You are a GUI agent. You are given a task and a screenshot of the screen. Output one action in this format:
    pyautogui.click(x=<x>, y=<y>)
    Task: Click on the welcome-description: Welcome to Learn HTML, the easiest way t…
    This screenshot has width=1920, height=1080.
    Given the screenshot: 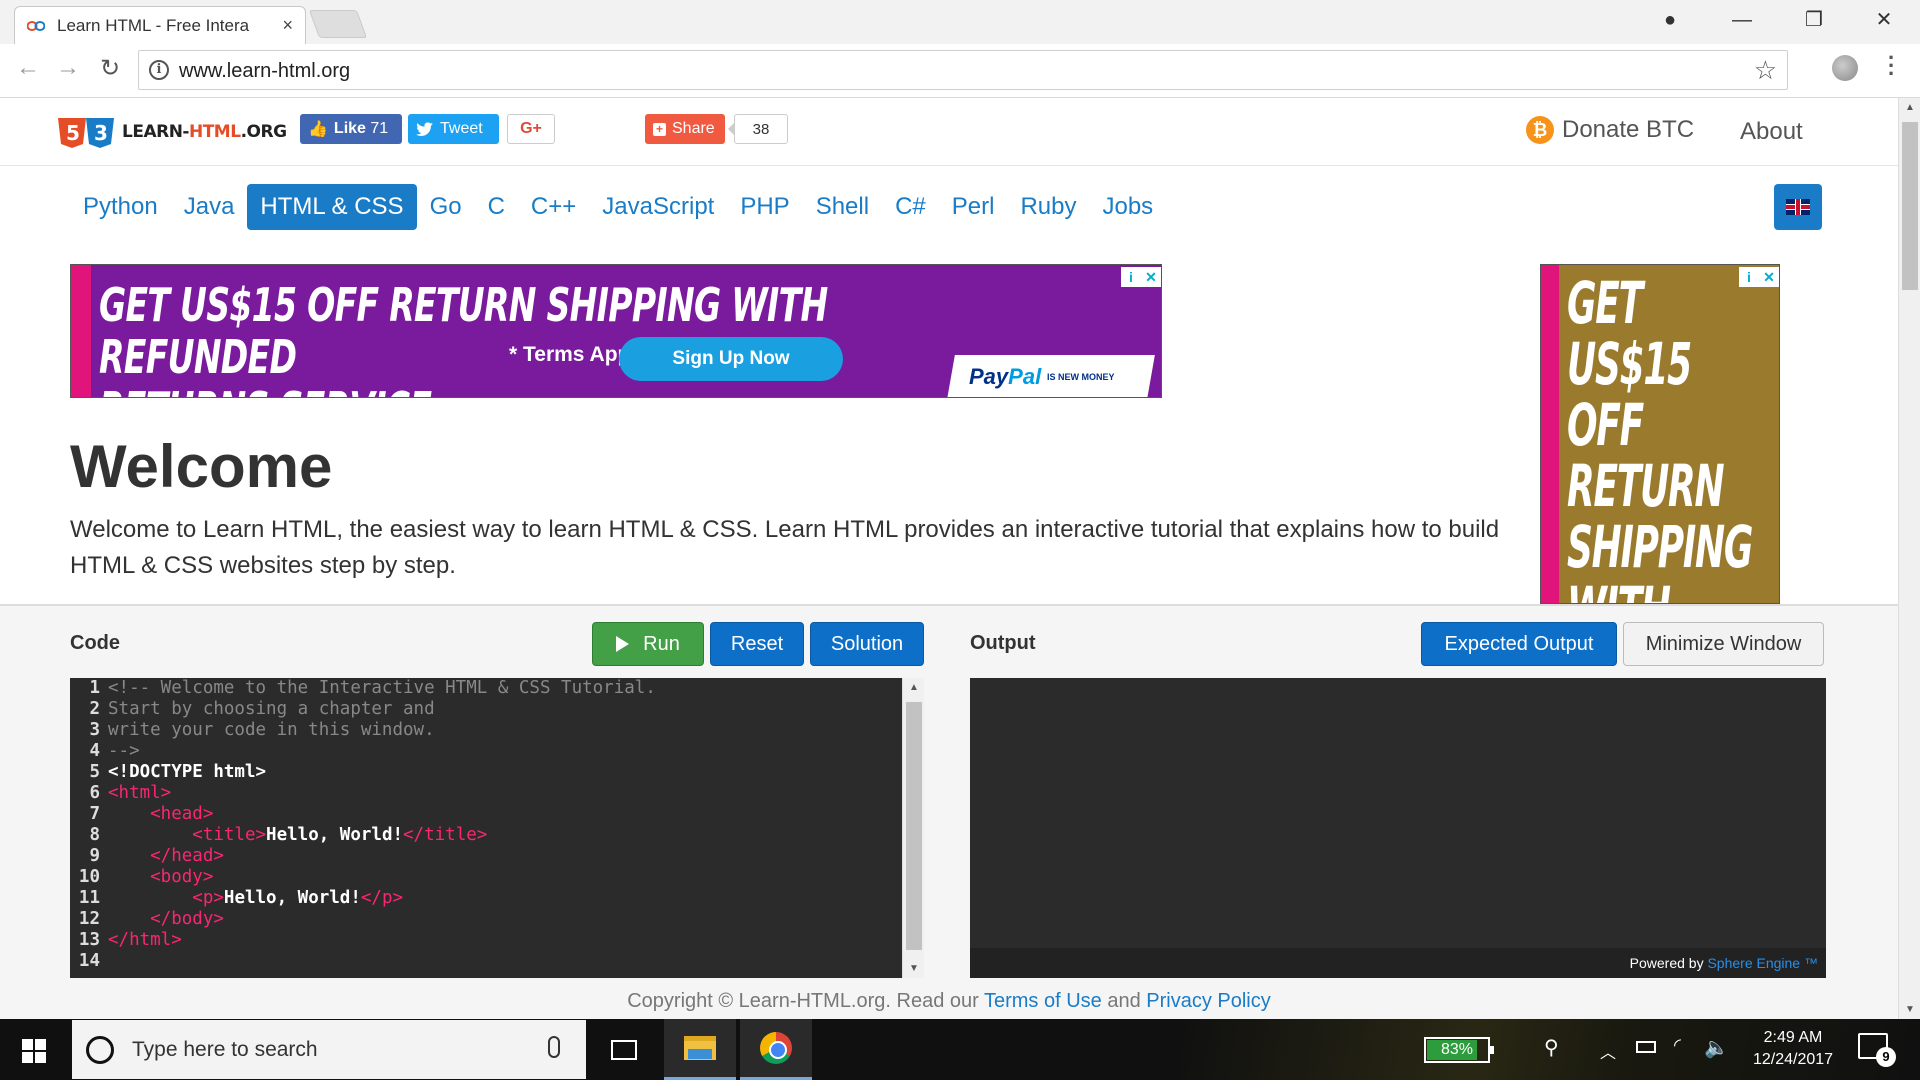 What is the action you would take?
    pyautogui.click(x=785, y=547)
    